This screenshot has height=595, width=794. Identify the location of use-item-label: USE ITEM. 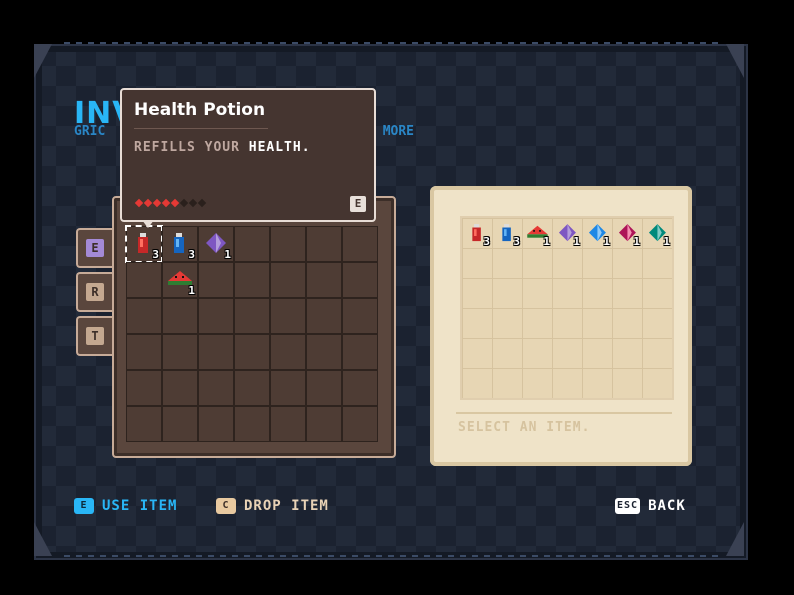
(140, 506).